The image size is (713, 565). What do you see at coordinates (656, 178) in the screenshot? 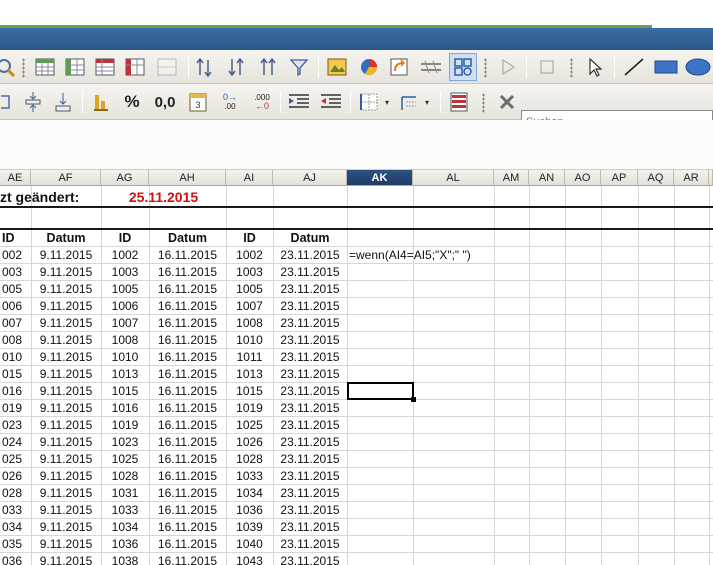
I see `column-header: AQ` at bounding box center [656, 178].